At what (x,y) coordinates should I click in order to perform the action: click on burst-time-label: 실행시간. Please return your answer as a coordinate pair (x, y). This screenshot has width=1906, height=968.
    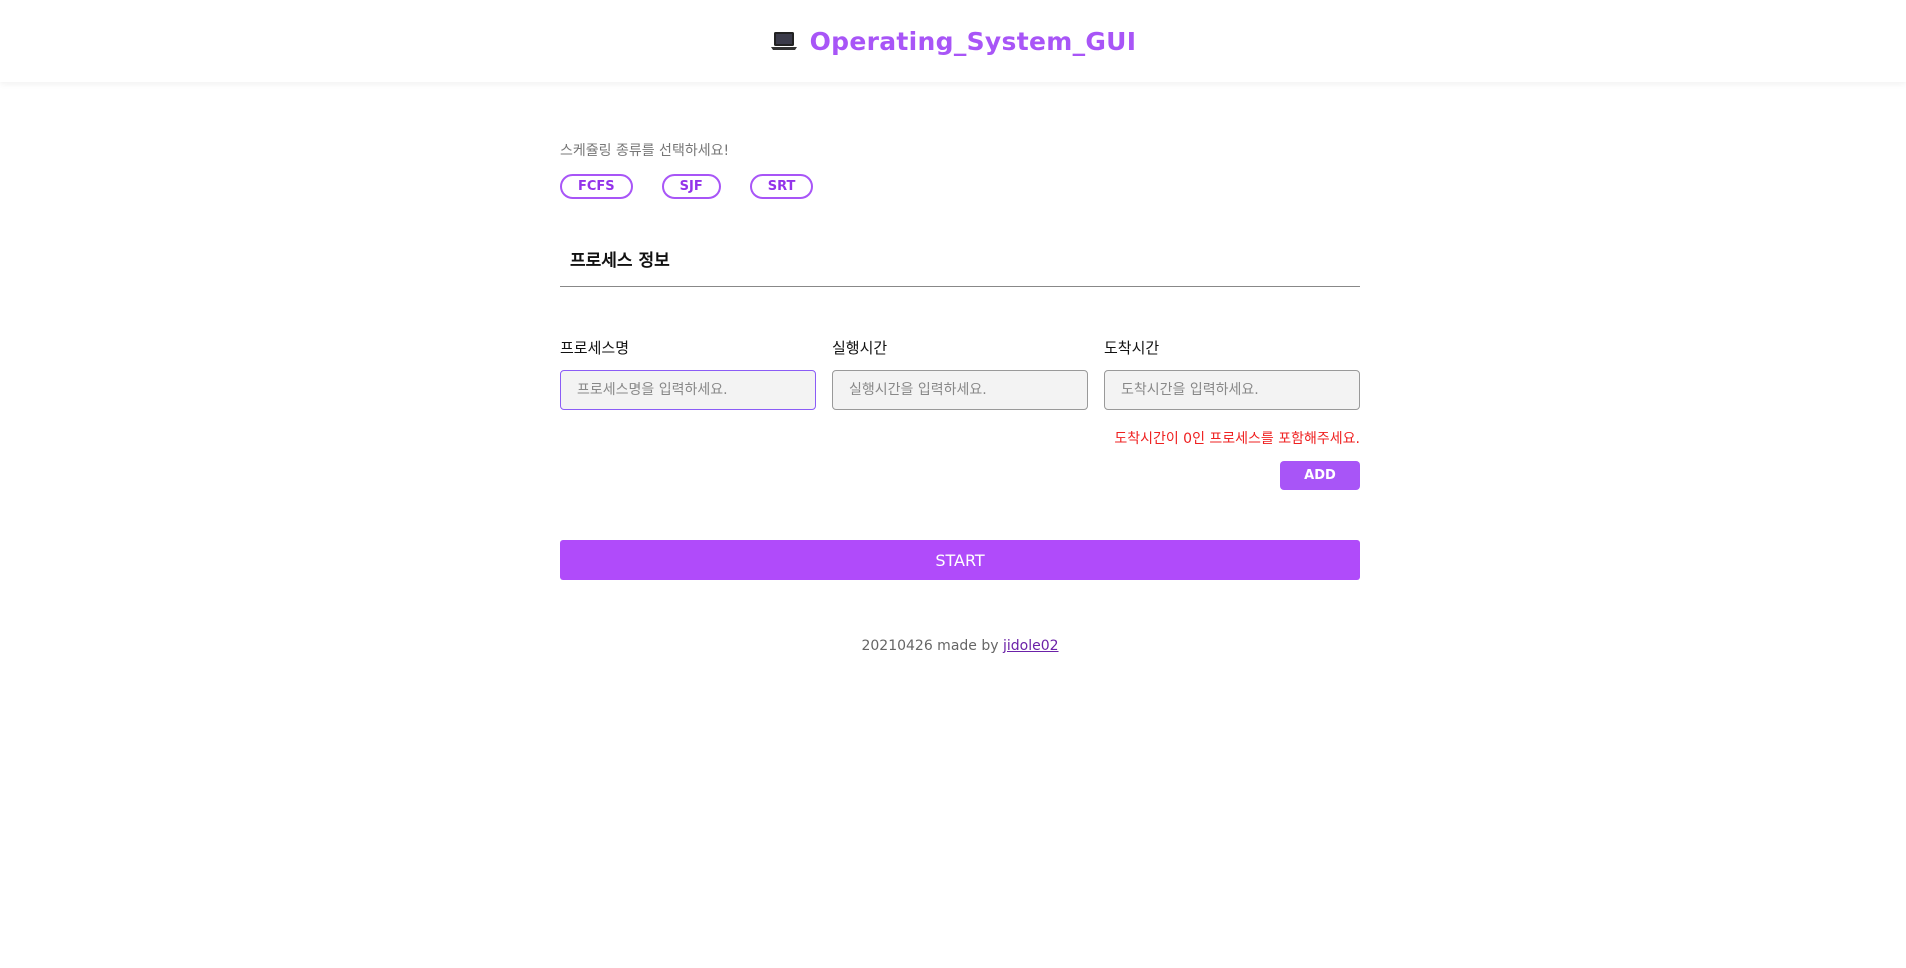
    Looking at the image, I should click on (860, 348).